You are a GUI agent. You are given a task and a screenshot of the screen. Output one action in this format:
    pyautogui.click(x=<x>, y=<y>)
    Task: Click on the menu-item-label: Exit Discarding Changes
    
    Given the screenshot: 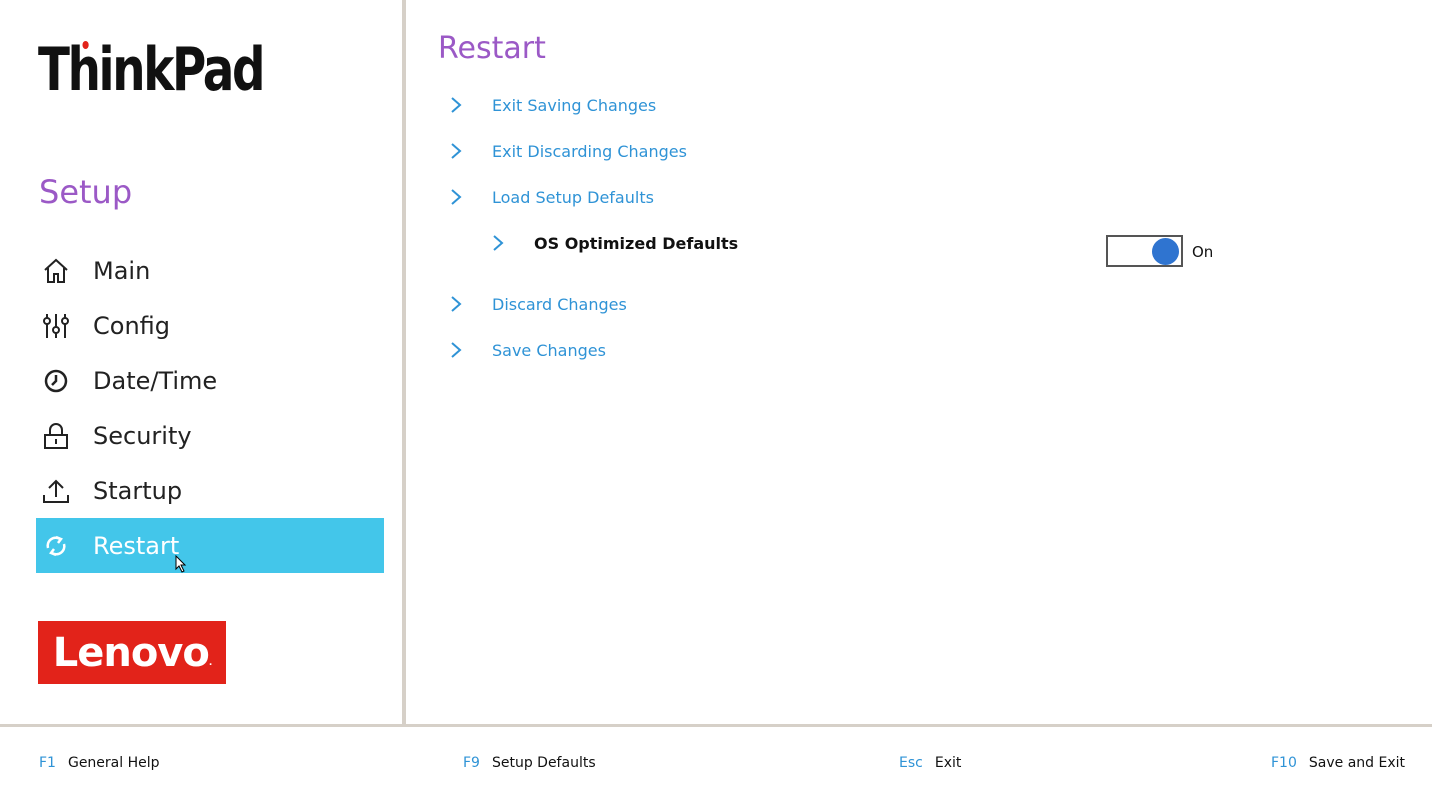 What is the action you would take?
    pyautogui.click(x=589, y=151)
    